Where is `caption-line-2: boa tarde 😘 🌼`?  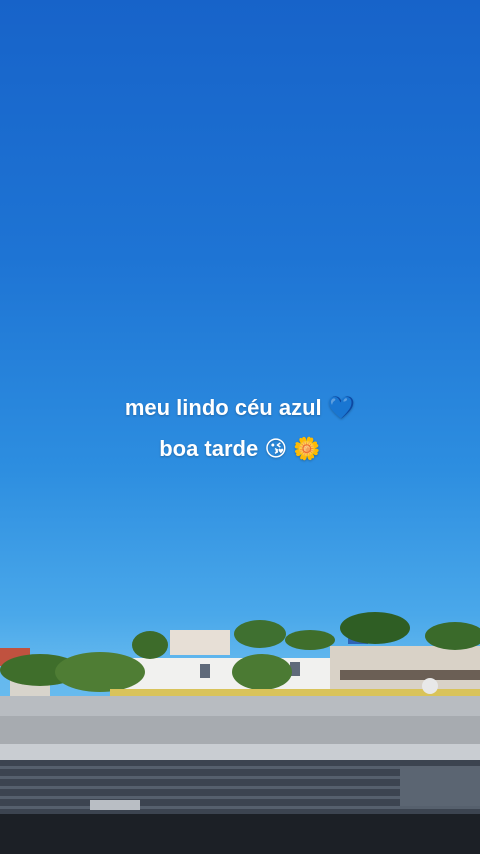 caption-line-2: boa tarde 😘 🌼 is located at coordinates (240, 449).